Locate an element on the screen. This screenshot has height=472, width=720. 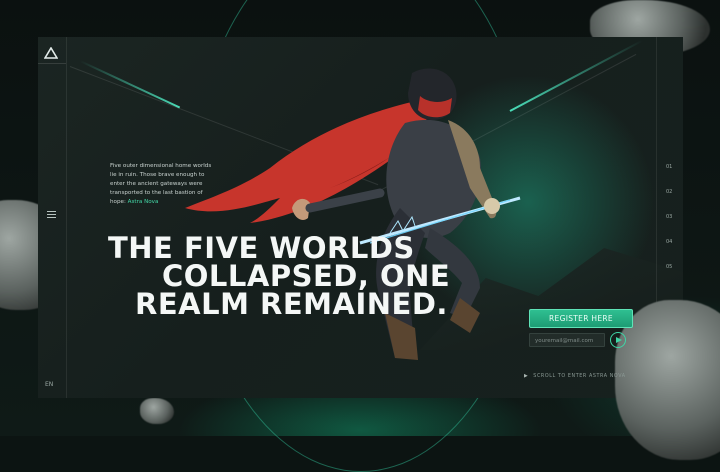
rail-divider is located at coordinates (52, 63).